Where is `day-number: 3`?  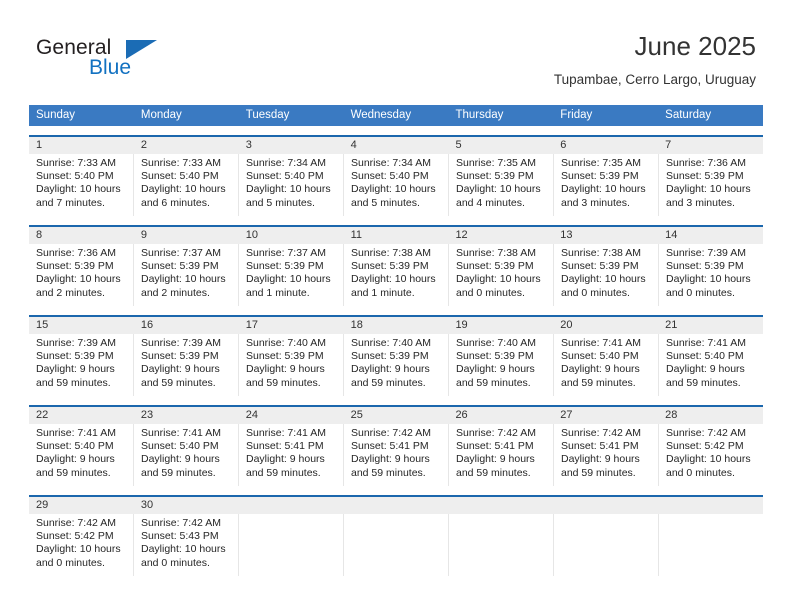 day-number: 3 is located at coordinates (291, 145).